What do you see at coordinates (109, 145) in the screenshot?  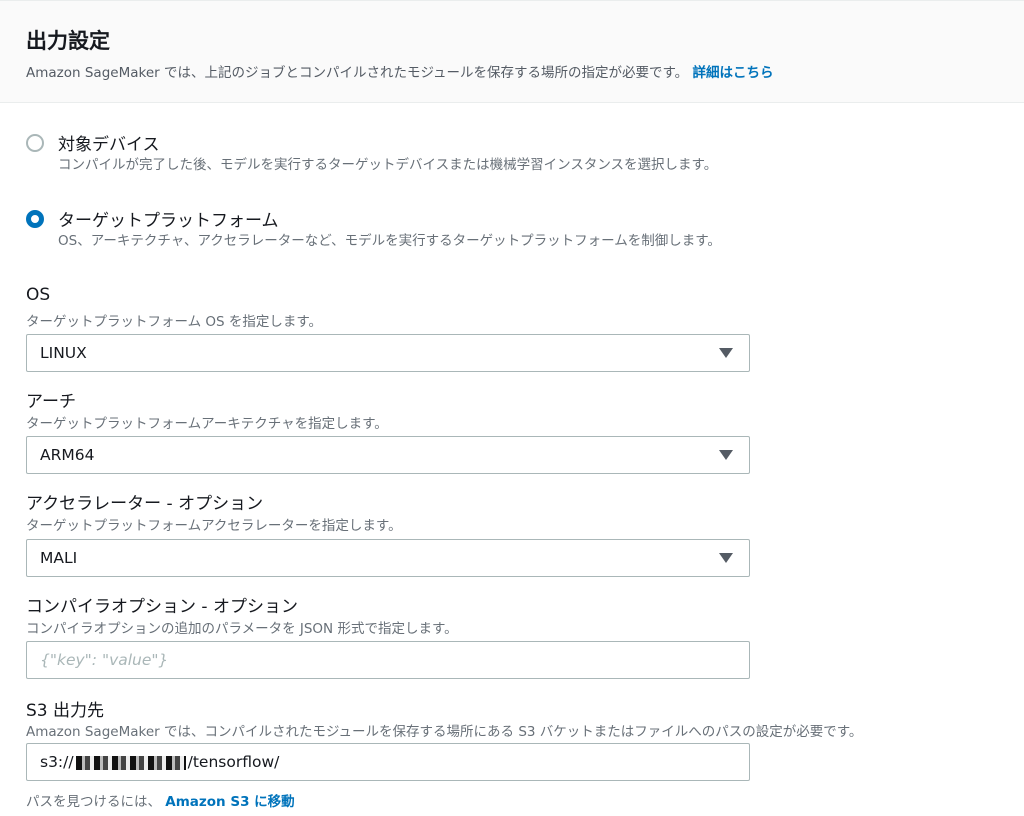 I see `radio-label-target-device: 対象デバイス` at bounding box center [109, 145].